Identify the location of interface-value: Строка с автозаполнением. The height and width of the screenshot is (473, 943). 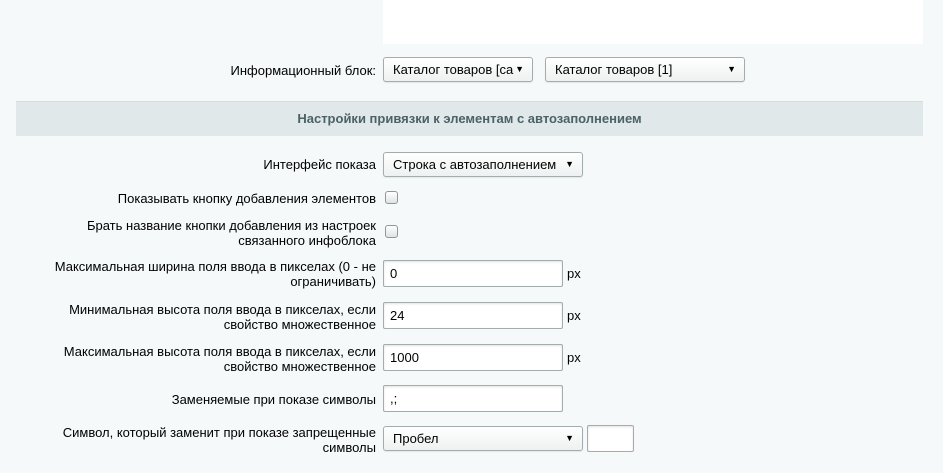
(475, 164).